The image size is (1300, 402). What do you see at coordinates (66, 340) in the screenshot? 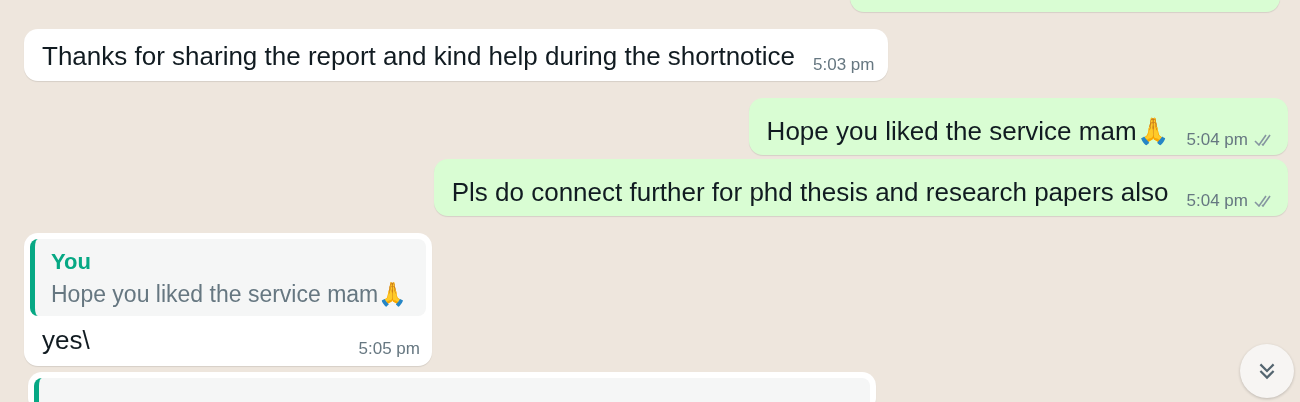
I see `message-text: yes\` at bounding box center [66, 340].